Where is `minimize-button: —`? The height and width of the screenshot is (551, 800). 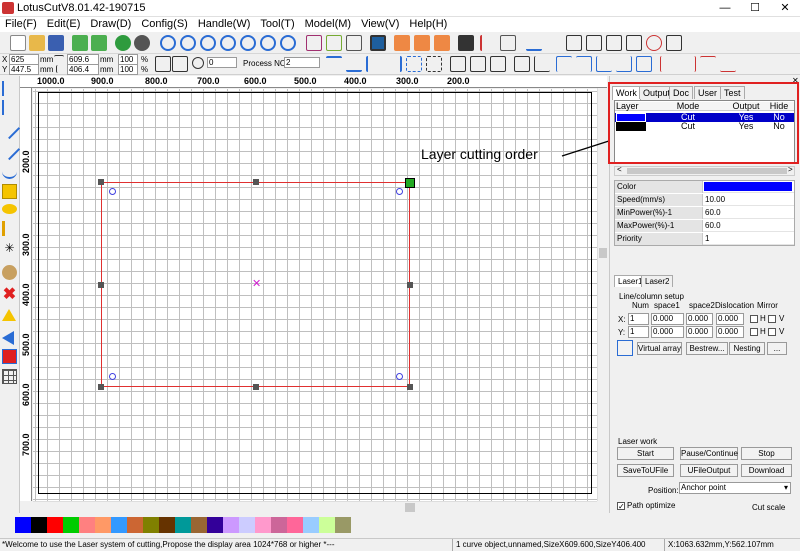
minimize-button: — is located at coordinates (725, 8).